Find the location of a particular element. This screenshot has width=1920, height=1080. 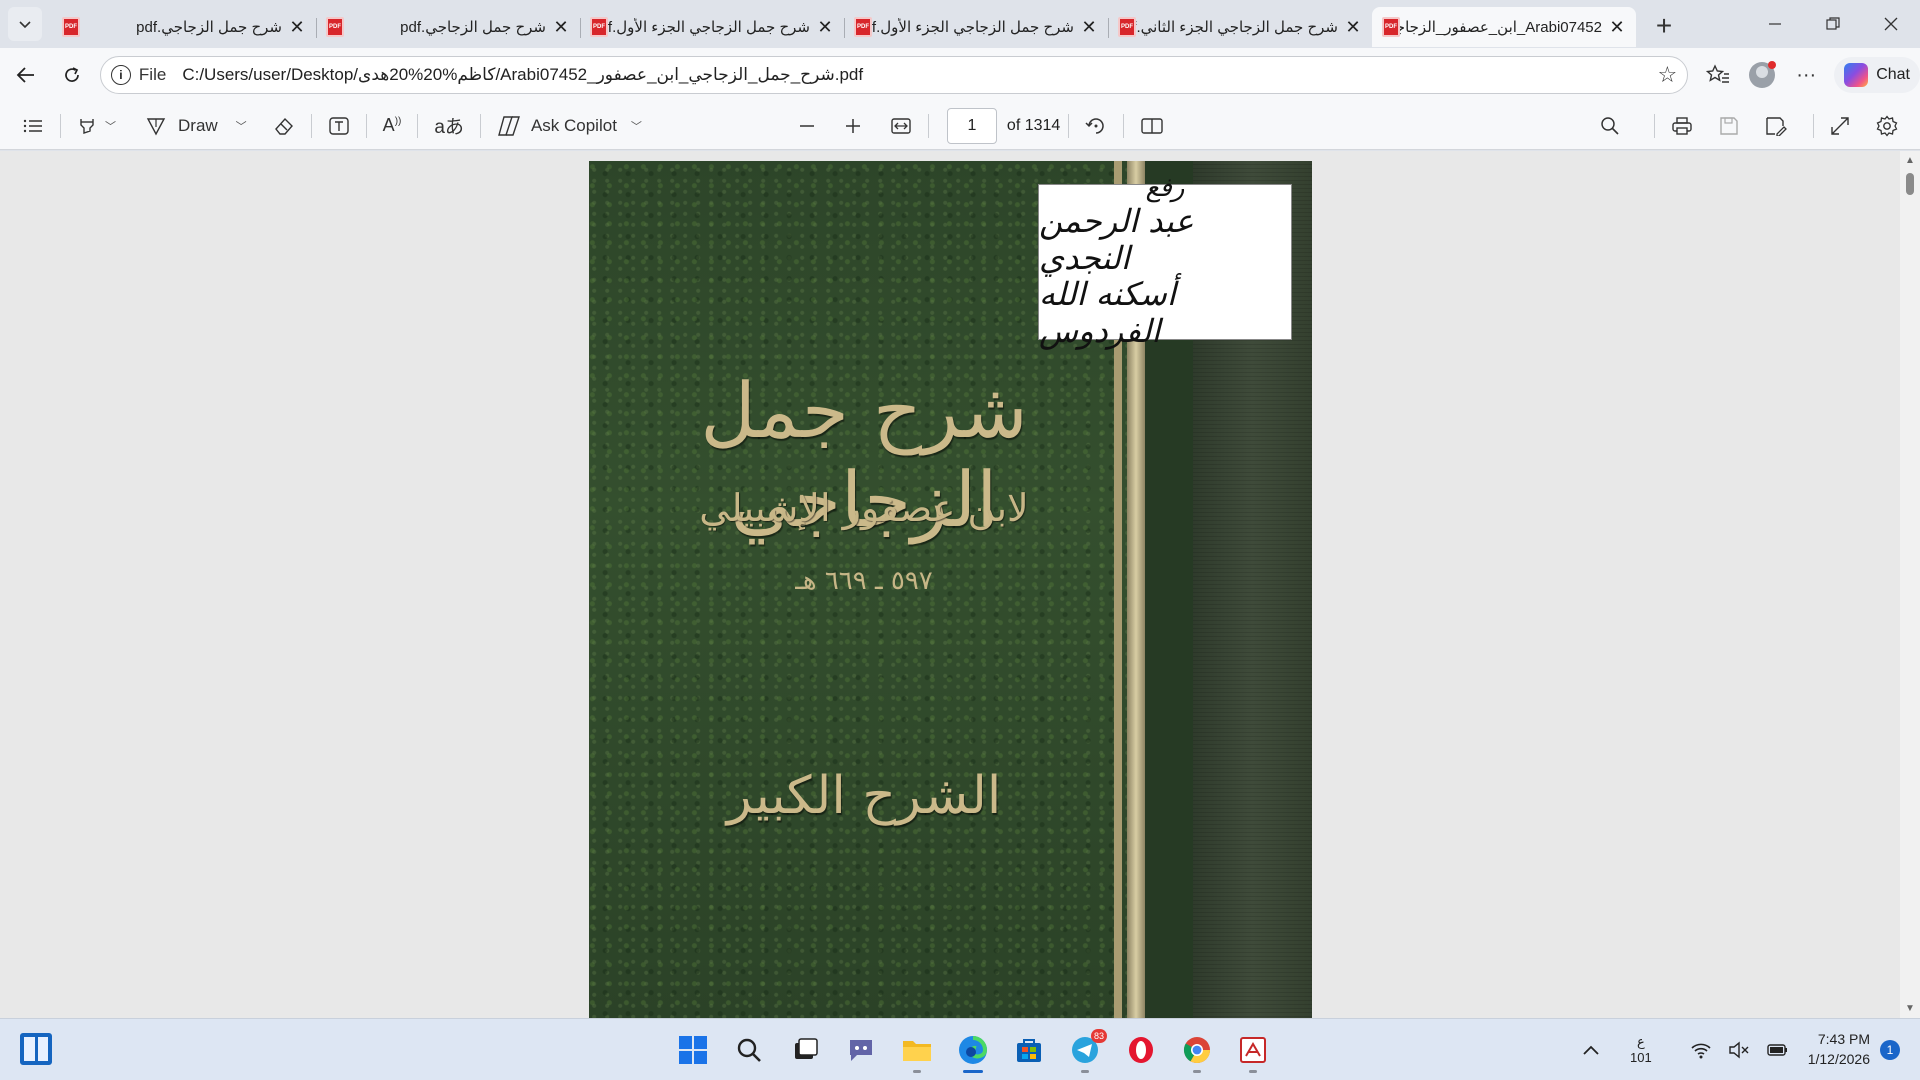

scroll-down-arrow: ▼ is located at coordinates (1910, 1008).